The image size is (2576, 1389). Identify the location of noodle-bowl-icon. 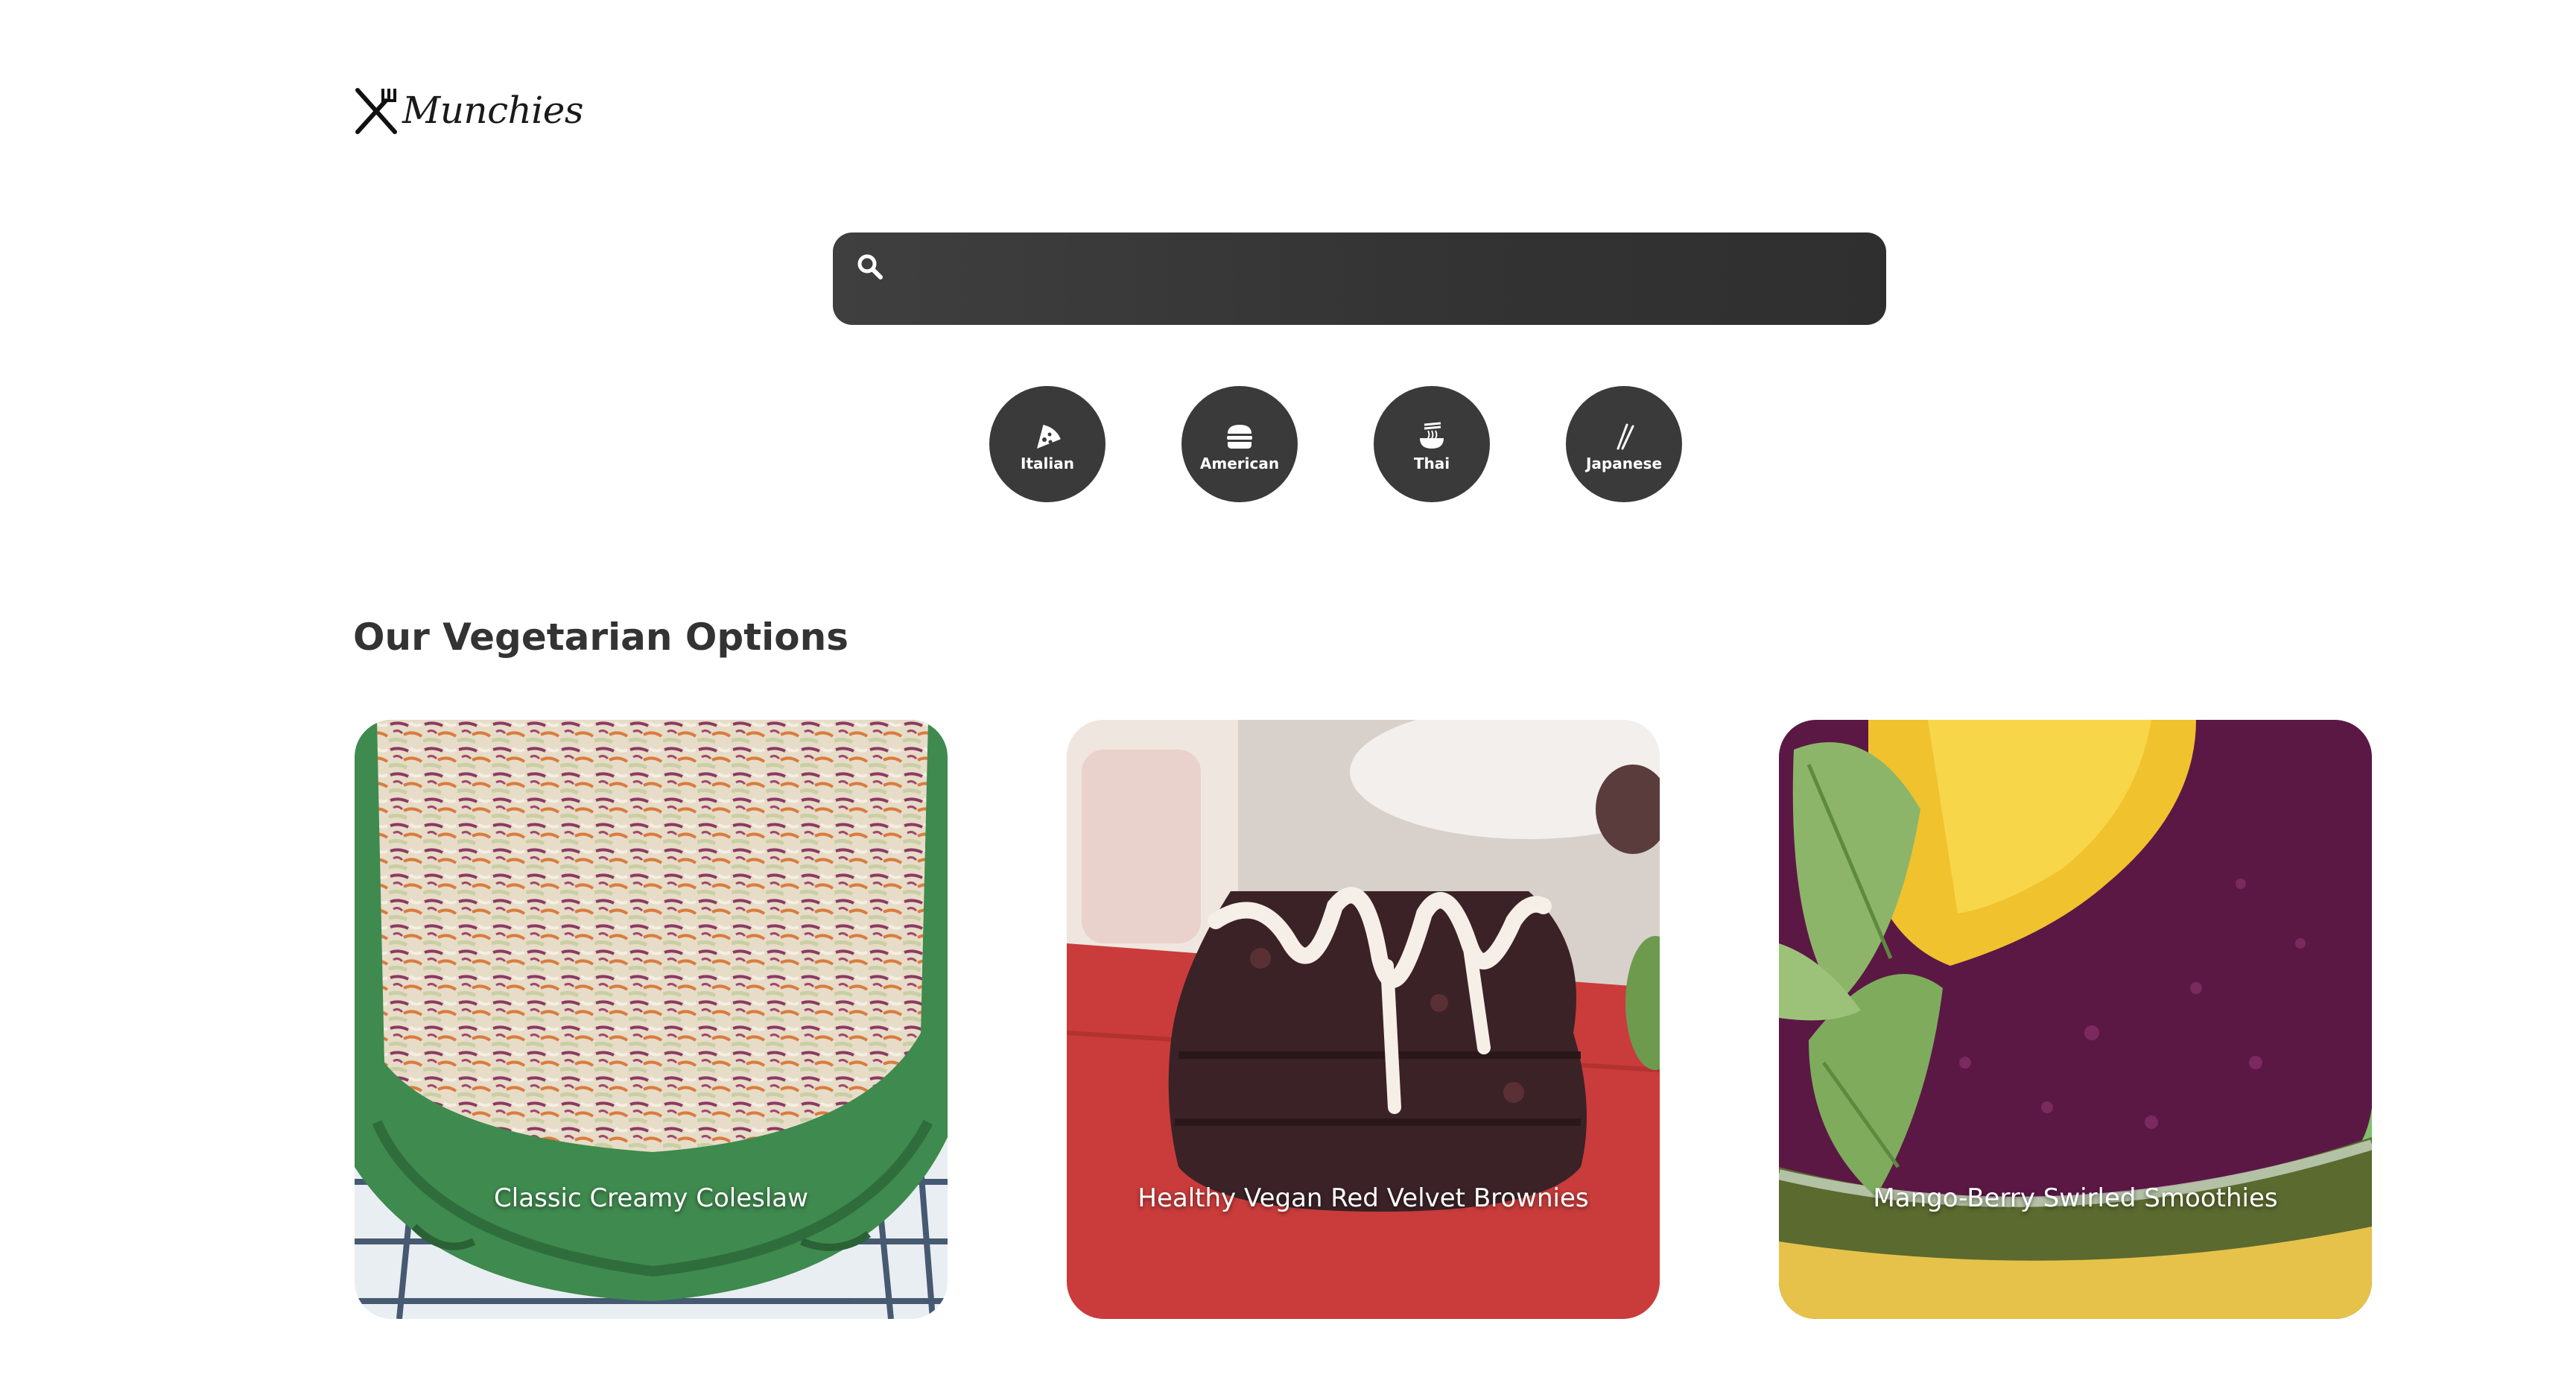
(1432, 435).